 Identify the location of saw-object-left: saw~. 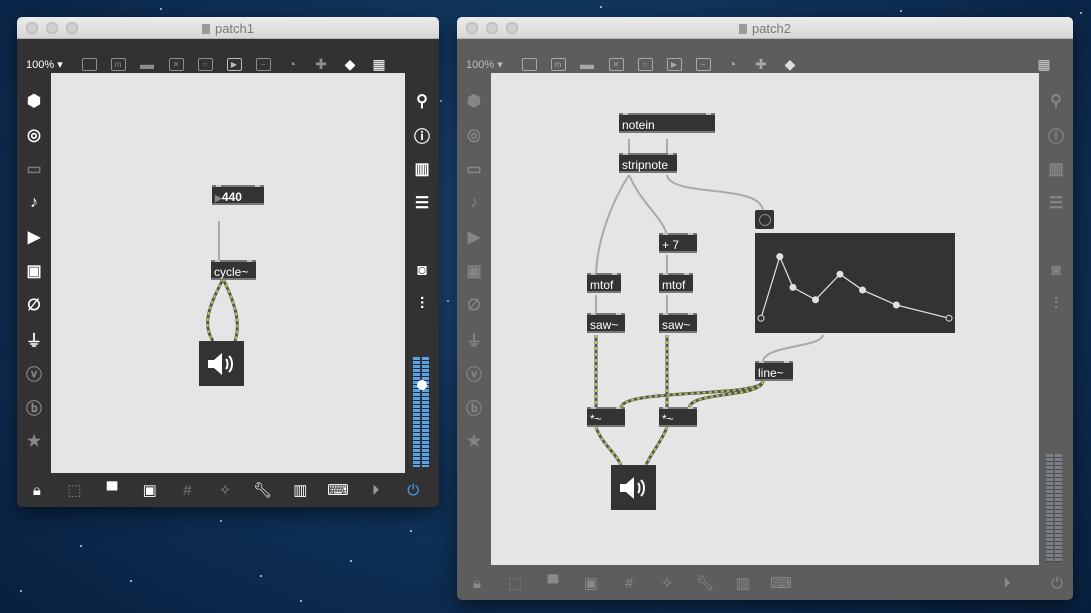
(606, 323).